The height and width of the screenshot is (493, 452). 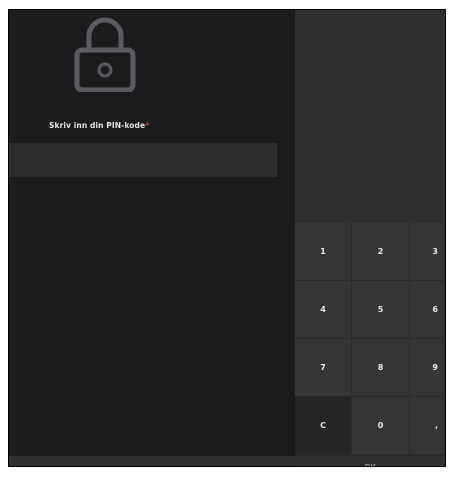 What do you see at coordinates (370, 461) in the screenshot?
I see `ok-button: OK` at bounding box center [370, 461].